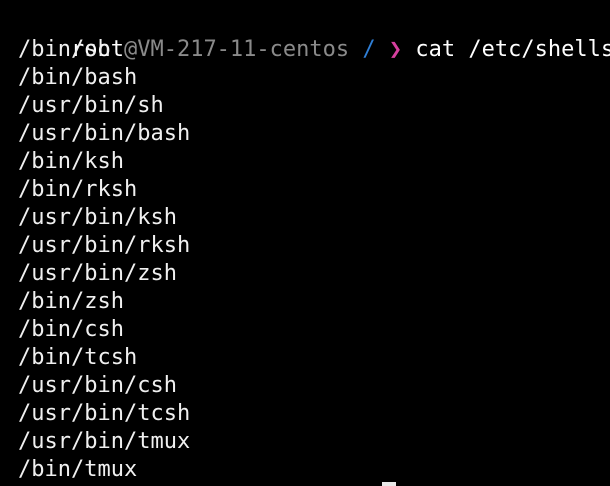 The image size is (610, 486). What do you see at coordinates (104, 413) in the screenshot?
I see `output-line: /usr/bin/tcsh` at bounding box center [104, 413].